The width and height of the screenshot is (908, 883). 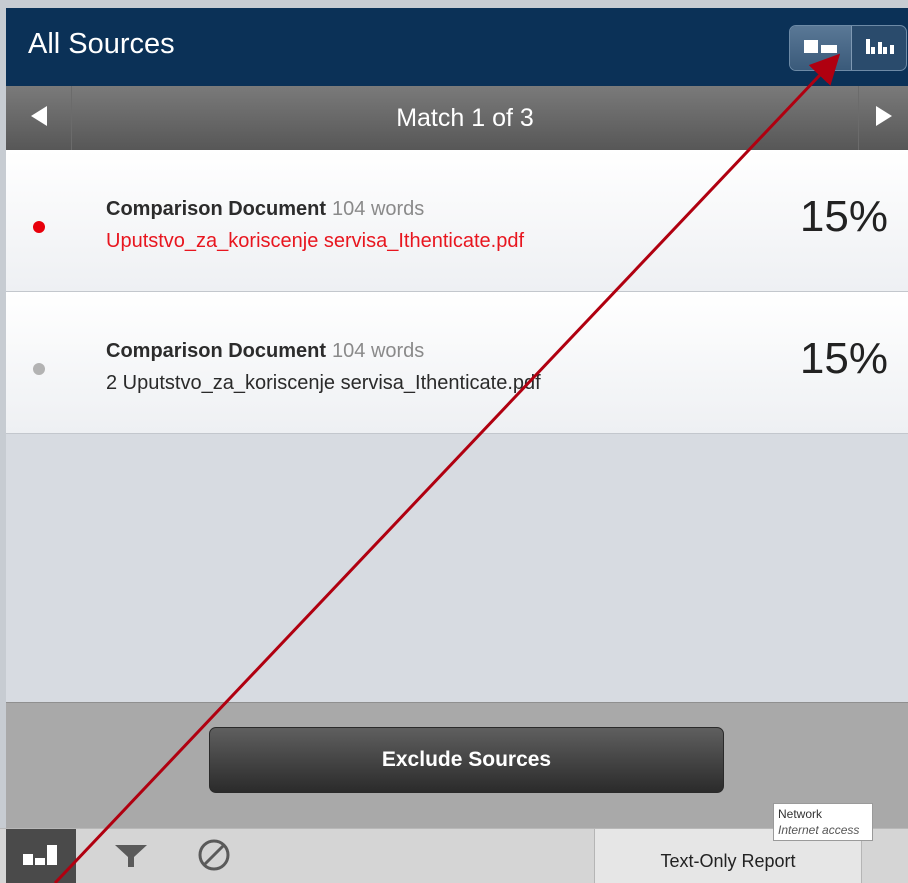 I want to click on next-match-button, so click(x=883, y=118).